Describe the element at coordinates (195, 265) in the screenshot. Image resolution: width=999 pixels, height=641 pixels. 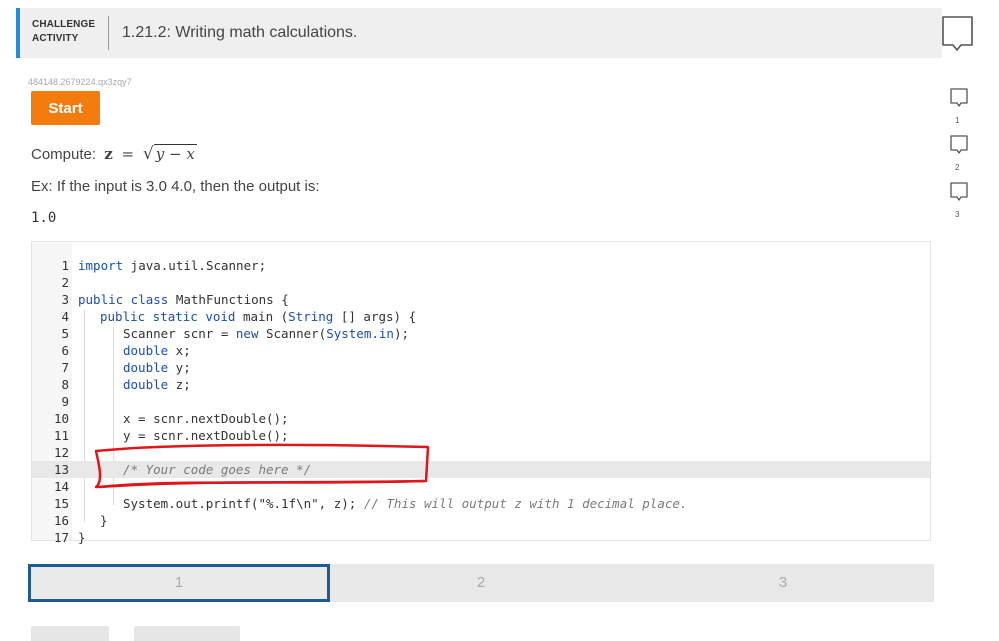
I see `code-token: java.util.Scanner;` at that location.